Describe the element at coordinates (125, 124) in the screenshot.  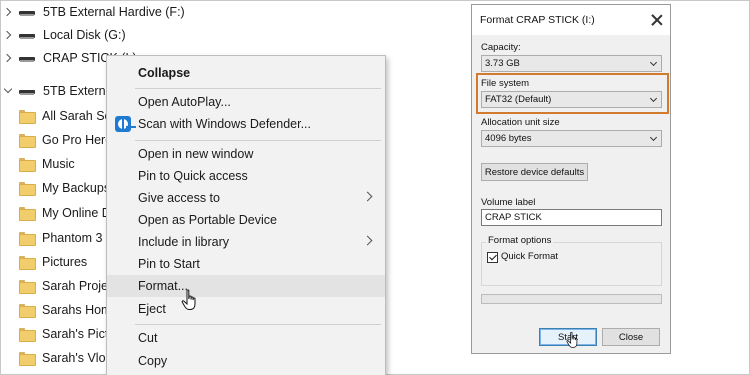
I see `windows-defender-icon` at that location.